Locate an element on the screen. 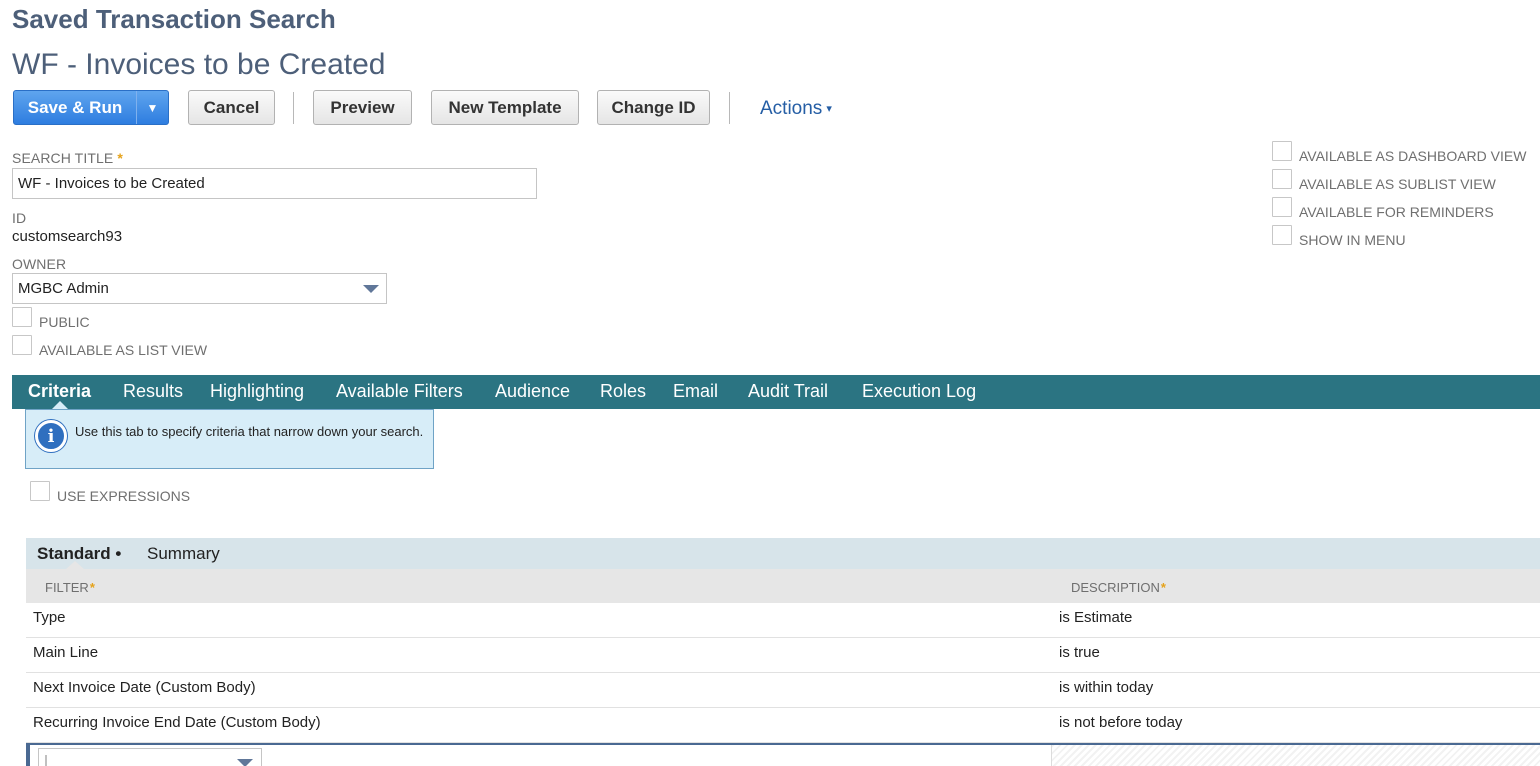 The height and width of the screenshot is (766, 1540). reminders-checkbox is located at coordinates (1282, 207).